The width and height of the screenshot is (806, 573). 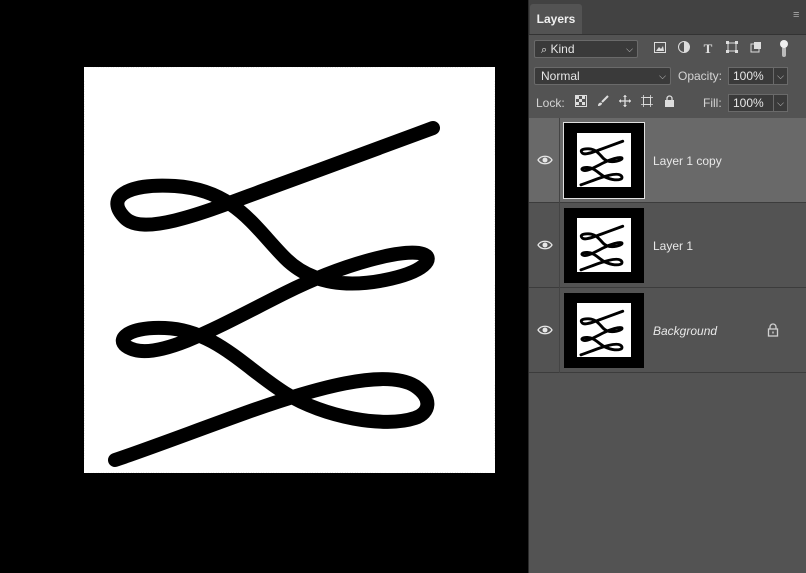 I want to click on fill-field: 100%, so click(x=751, y=103).